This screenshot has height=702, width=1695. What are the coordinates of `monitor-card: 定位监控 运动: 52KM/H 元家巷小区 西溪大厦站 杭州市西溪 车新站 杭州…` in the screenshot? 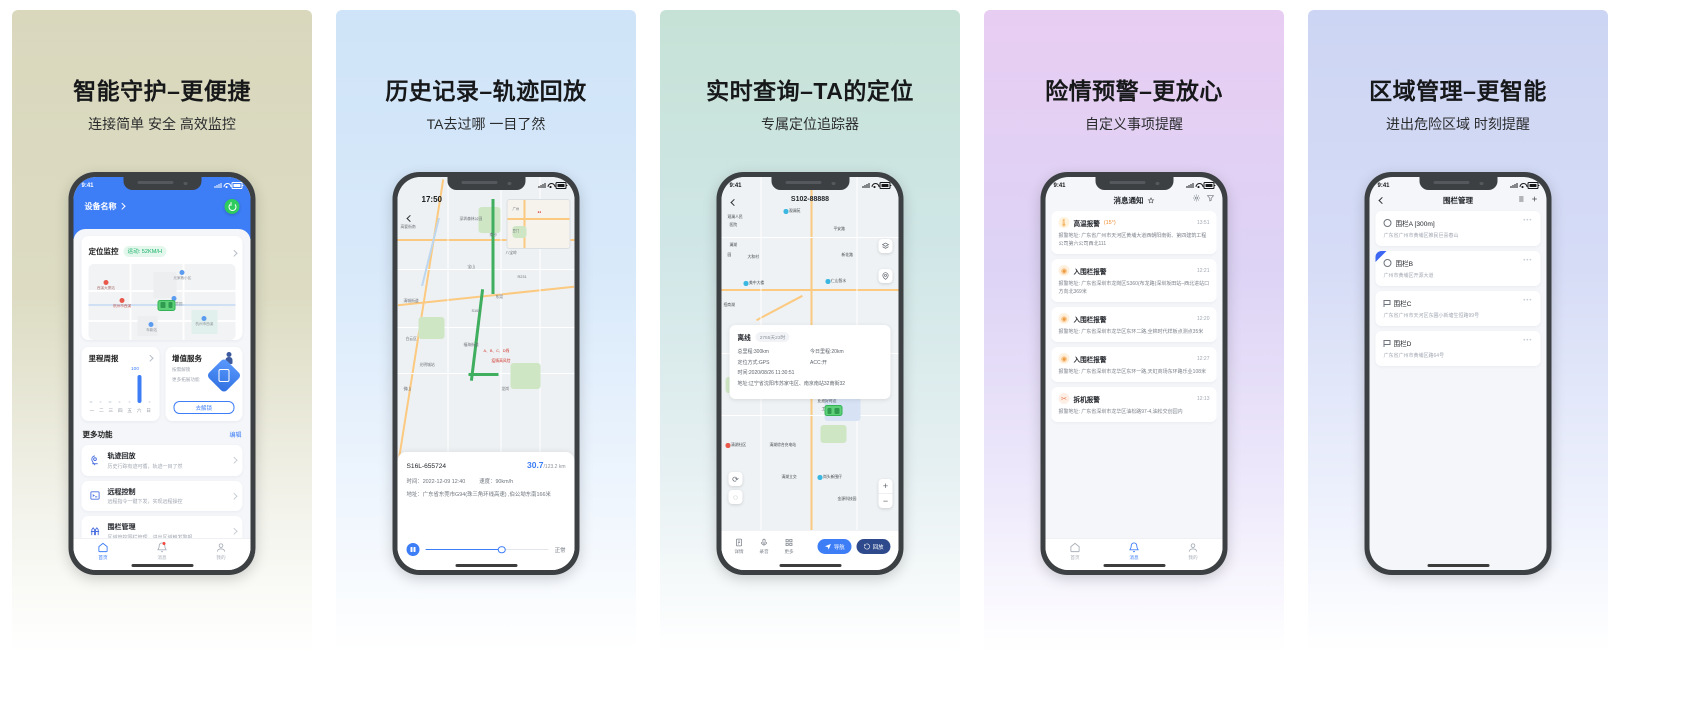 It's located at (162, 288).